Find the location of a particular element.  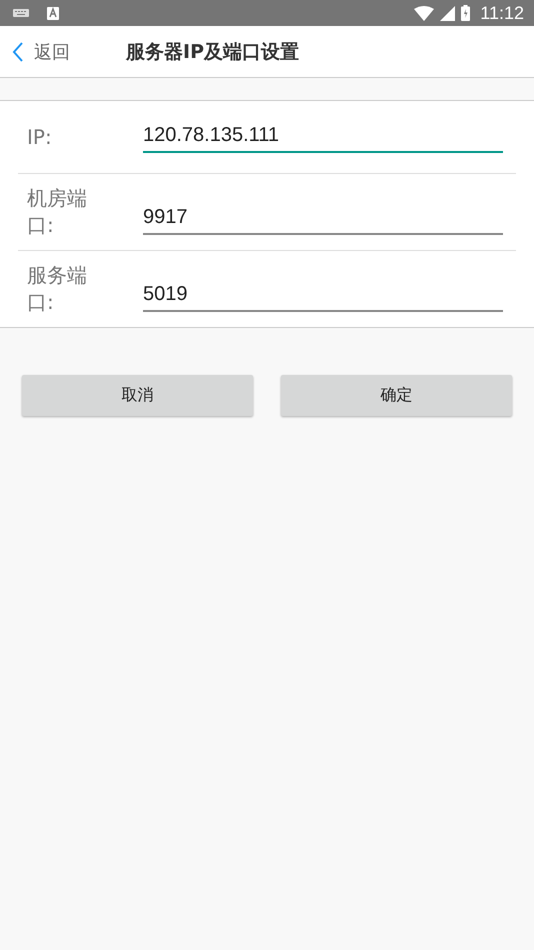

keyboard-icon is located at coordinates (21, 13).